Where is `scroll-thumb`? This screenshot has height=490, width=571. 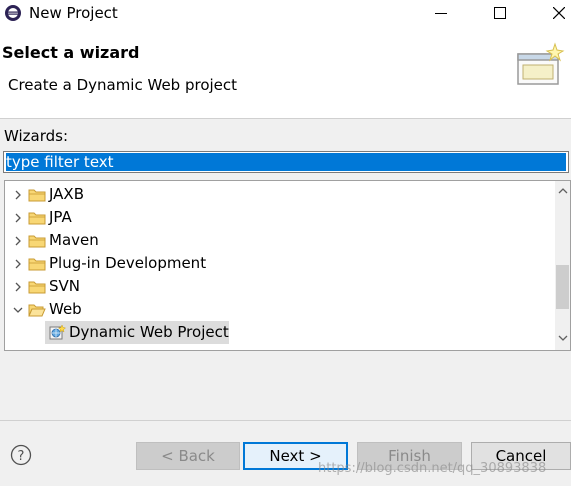
scroll-thumb is located at coordinates (562, 287).